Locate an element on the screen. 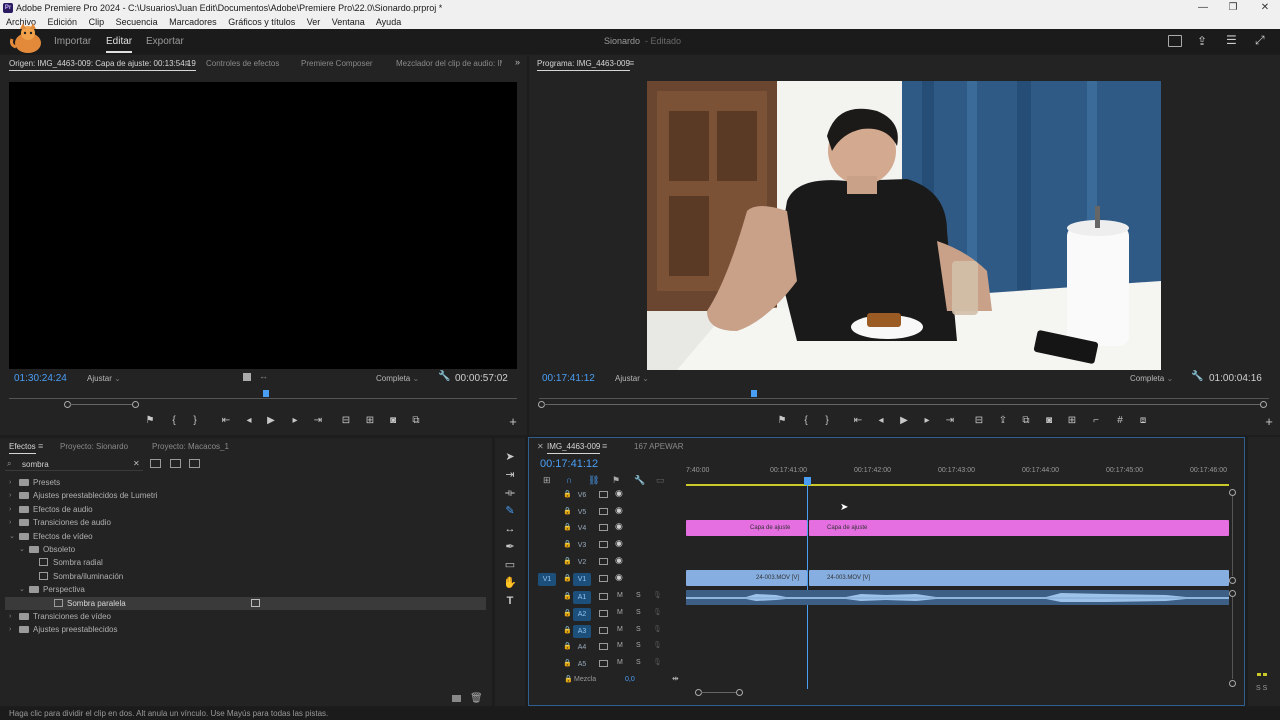 Image resolution: width=1280 pixels, height=720 pixels. track-target-button: V1 is located at coordinates (582, 579).